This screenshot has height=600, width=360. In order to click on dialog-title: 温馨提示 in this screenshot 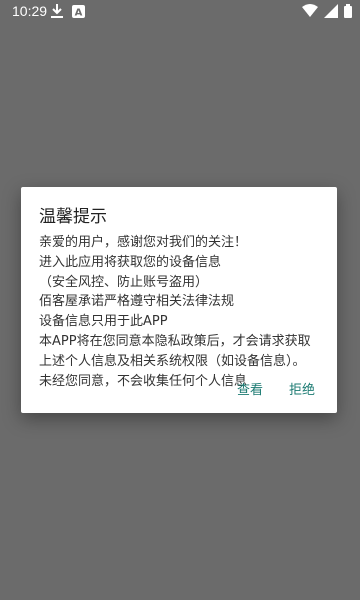, I will do `click(73, 217)`.